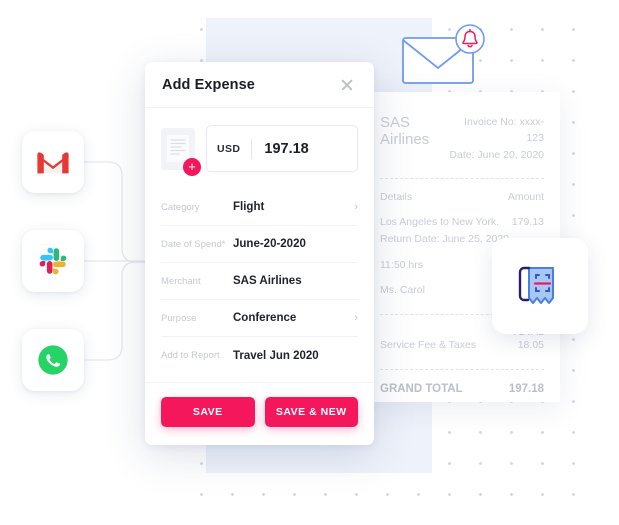 This screenshot has width=619, height=525. I want to click on receipt-line-item: Los Angeles to New York., so click(440, 221).